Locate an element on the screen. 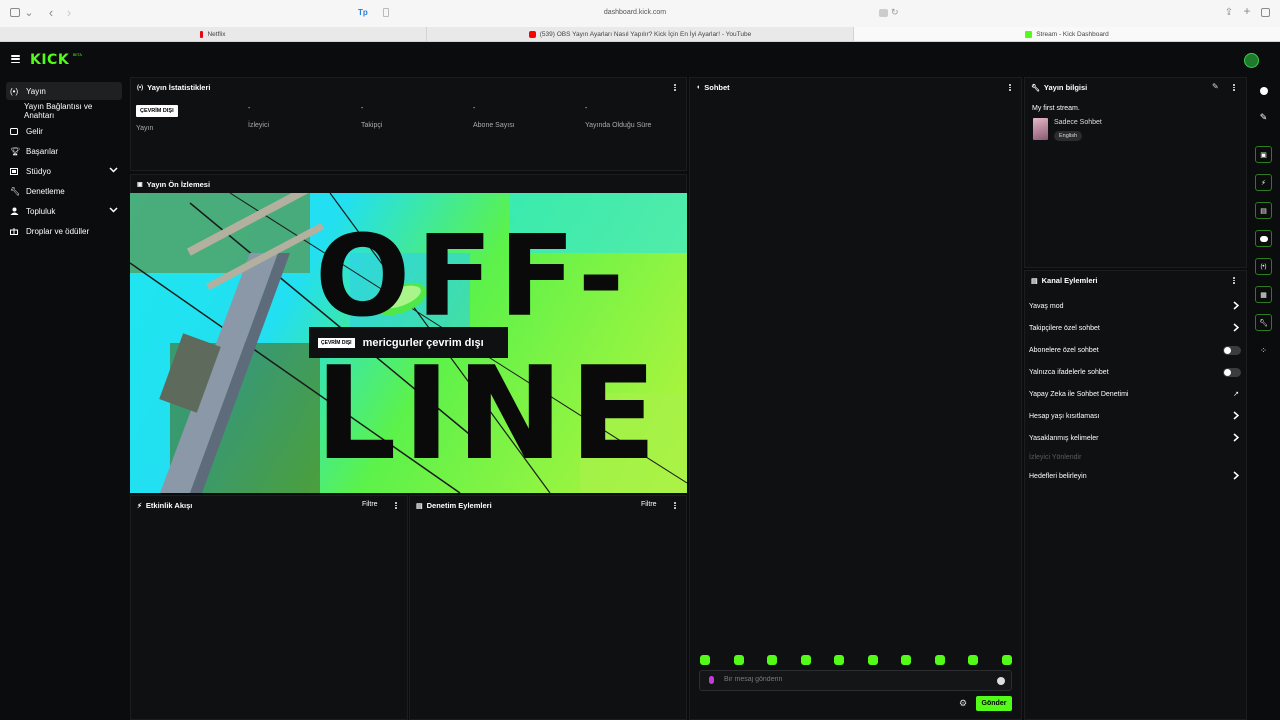 Image resolution: width=1280 pixels, height=720 pixels. document-icon: ▤ is located at coordinates (1263, 210).